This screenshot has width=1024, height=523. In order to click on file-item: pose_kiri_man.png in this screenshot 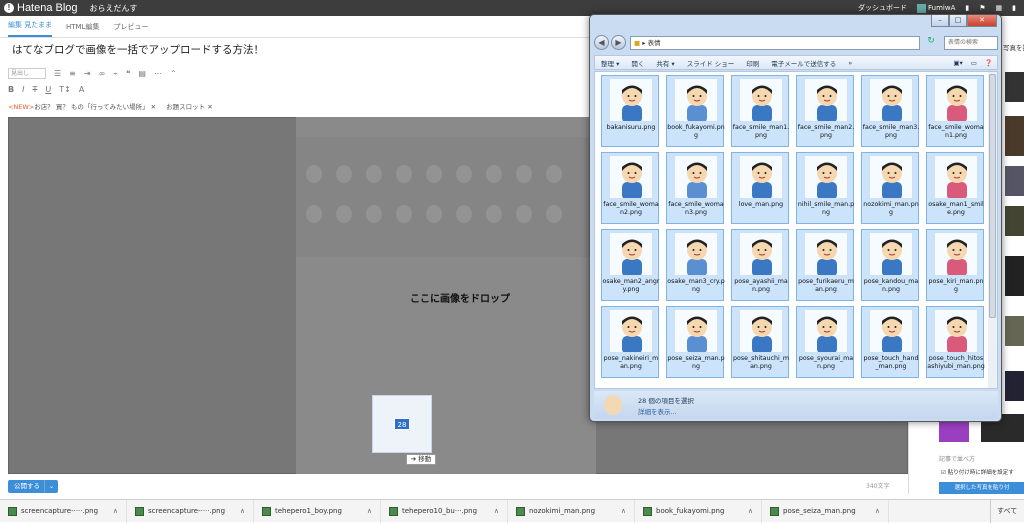, I will do `click(955, 265)`.